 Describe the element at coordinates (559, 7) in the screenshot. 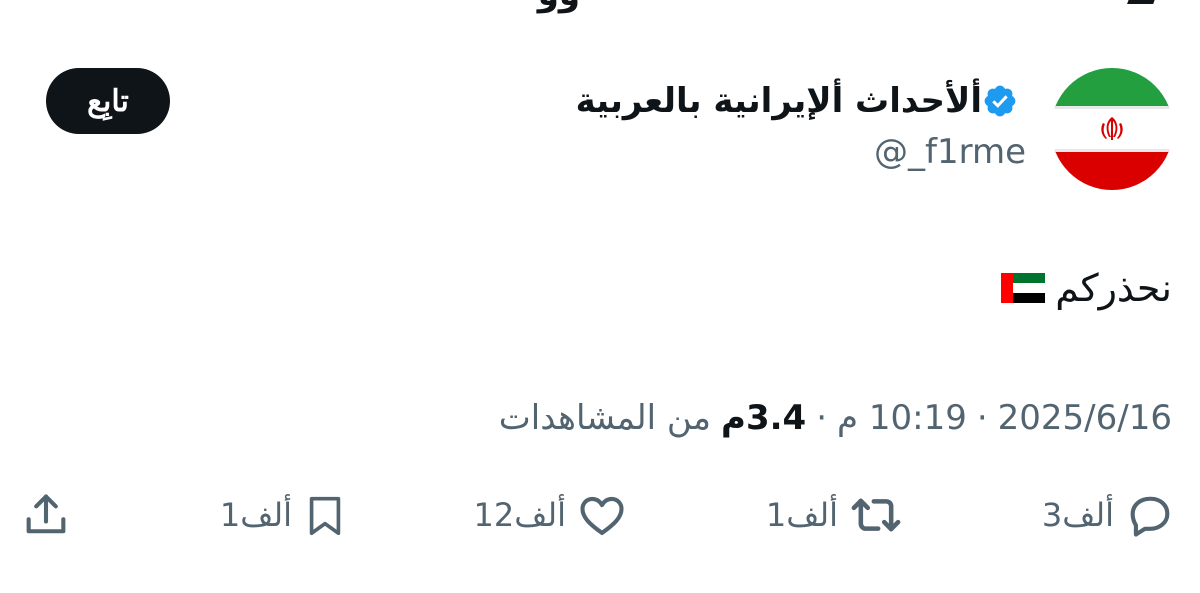

I see `previous-post-text: وو` at that location.